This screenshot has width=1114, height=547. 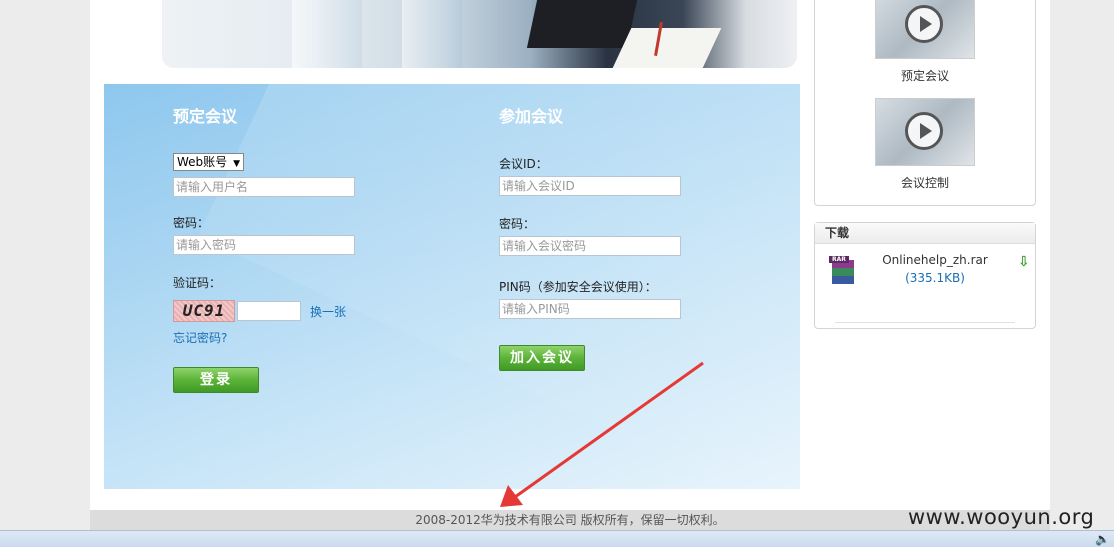 What do you see at coordinates (570, 520) in the screenshot?
I see `footer-copyright: 2008-2012华为技术有限公司 版权所有，保留一切权利。` at bounding box center [570, 520].